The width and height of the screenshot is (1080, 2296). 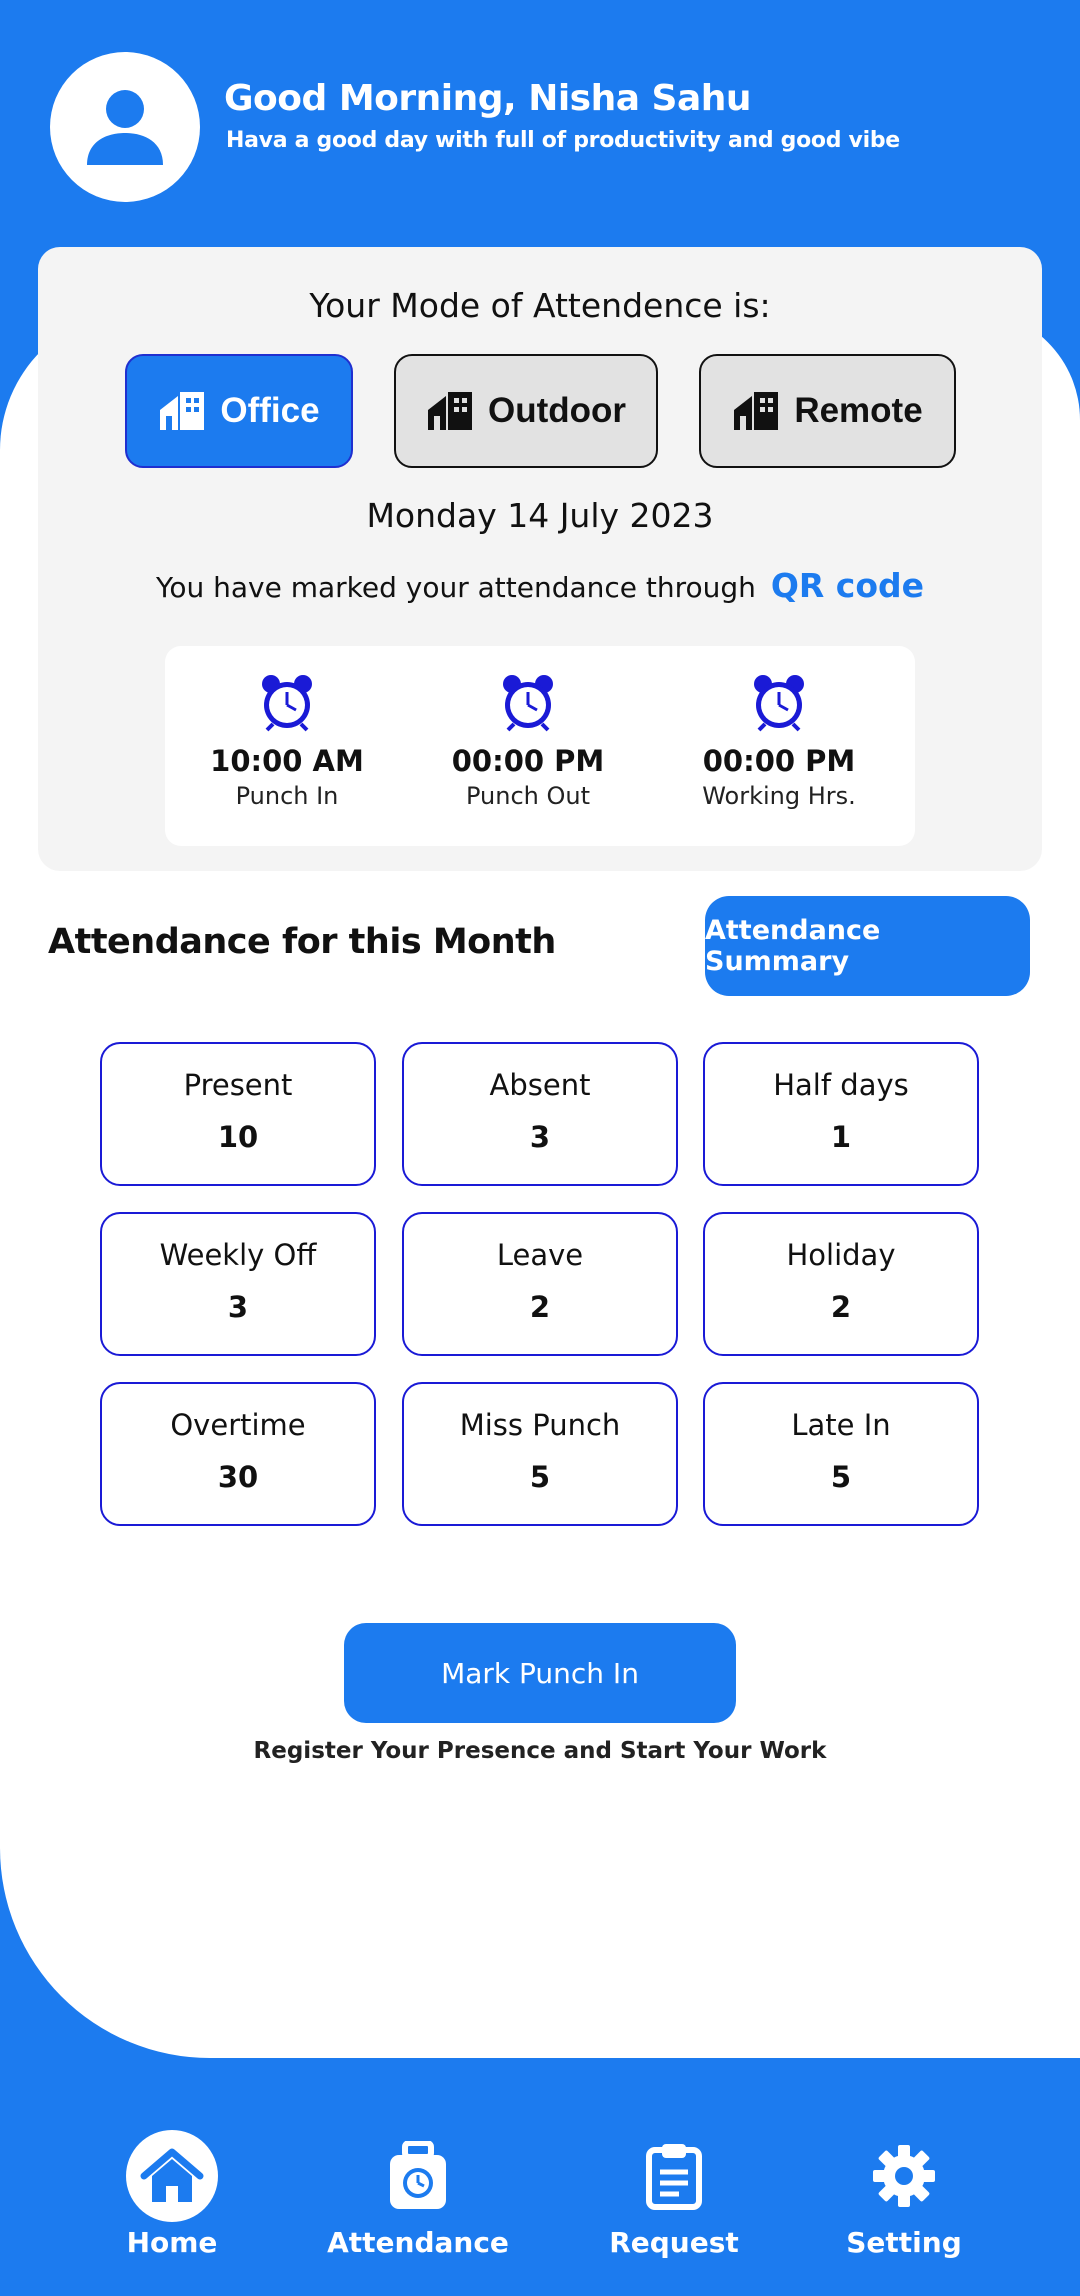 I want to click on punch-in-value: 10:00 AM, so click(x=287, y=761).